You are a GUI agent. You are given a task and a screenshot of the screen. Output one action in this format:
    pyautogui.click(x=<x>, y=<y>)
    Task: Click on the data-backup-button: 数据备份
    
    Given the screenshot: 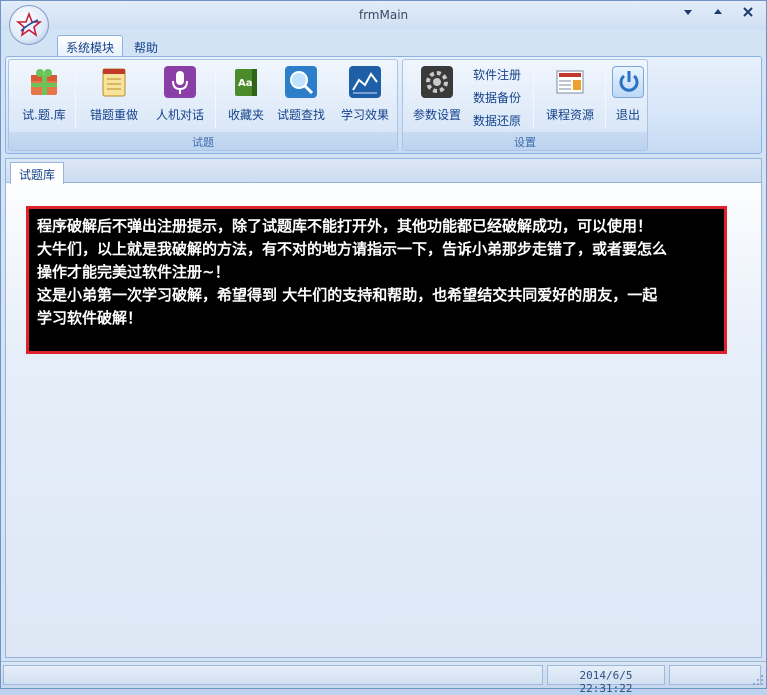 What is the action you would take?
    pyautogui.click(x=497, y=97)
    